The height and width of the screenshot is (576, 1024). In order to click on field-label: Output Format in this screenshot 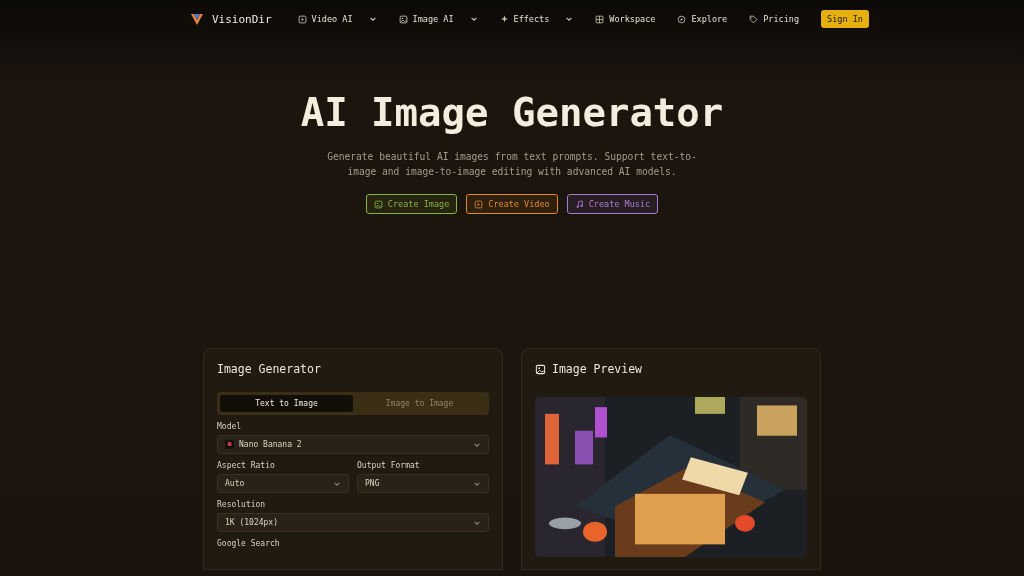, I will do `click(389, 465)`.